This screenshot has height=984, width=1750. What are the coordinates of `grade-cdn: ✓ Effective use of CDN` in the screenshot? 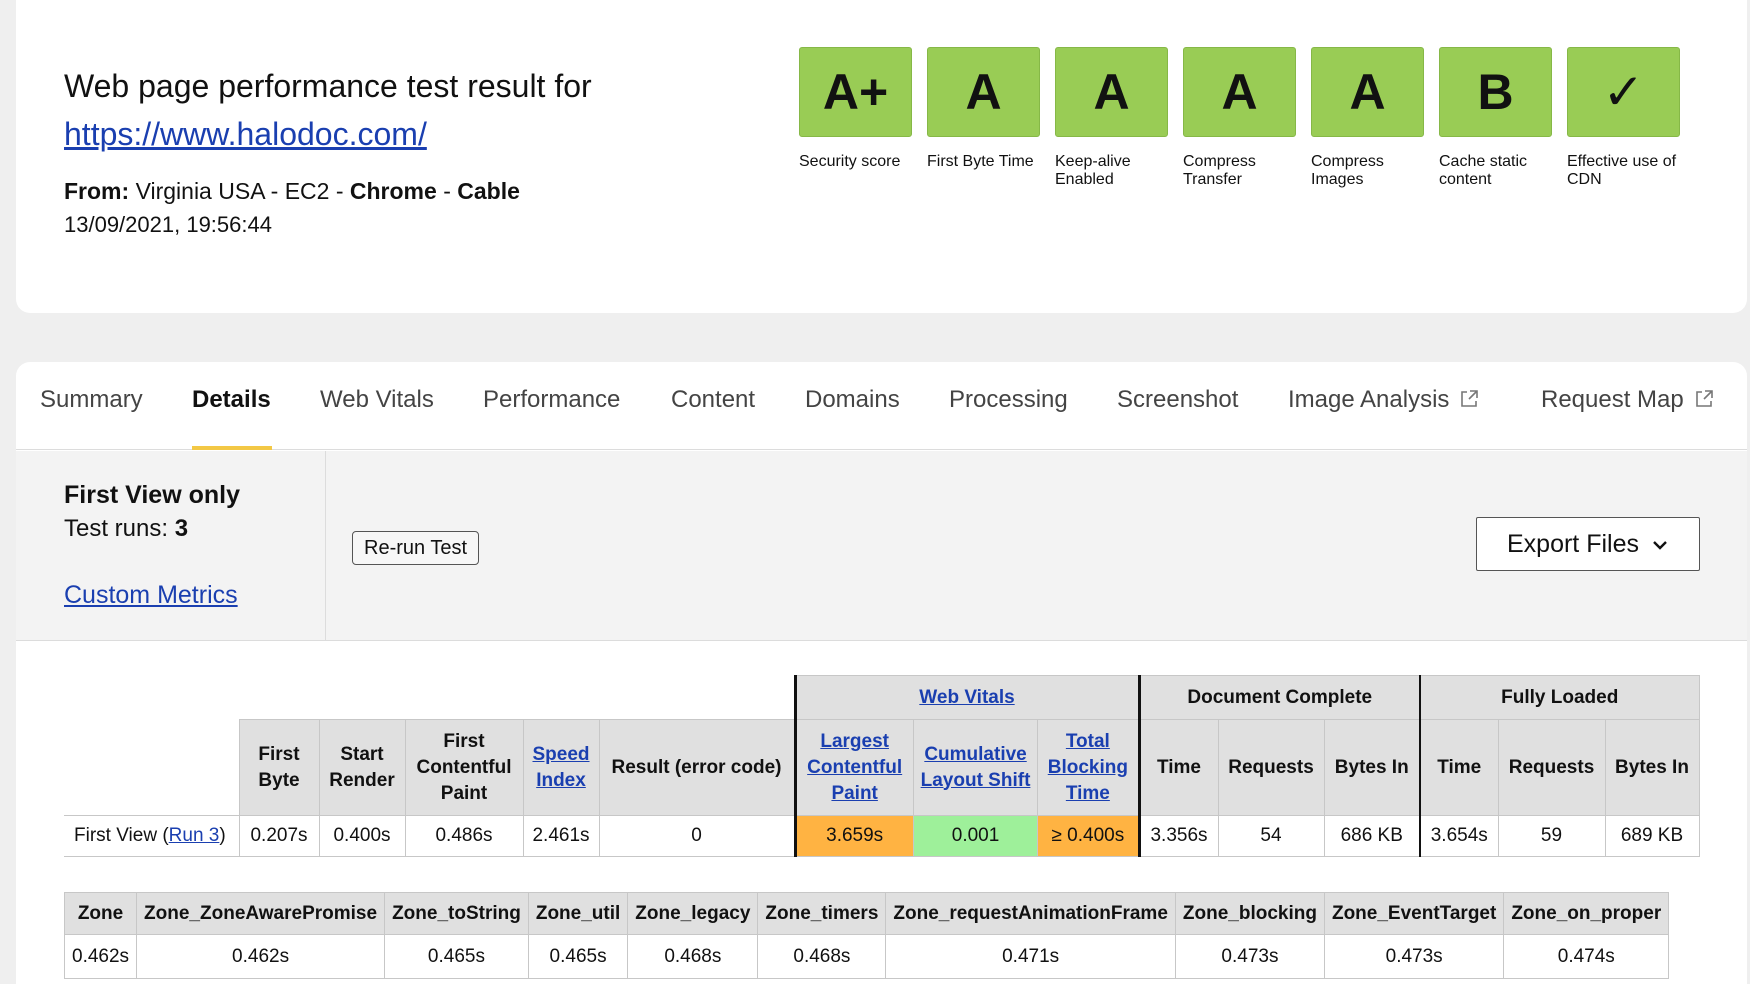 It's located at (1623, 118).